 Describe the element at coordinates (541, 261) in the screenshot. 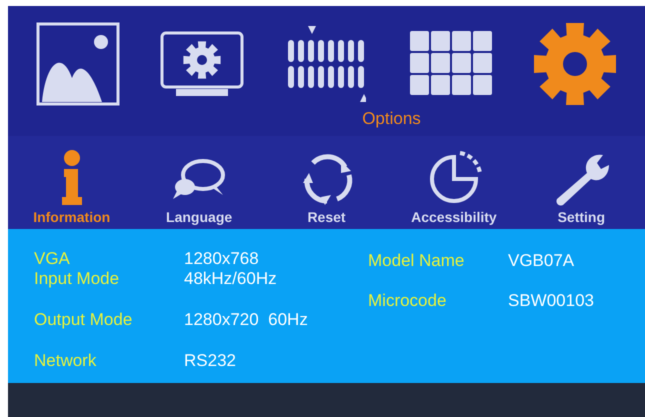

I see `info-value: VGB07A` at that location.